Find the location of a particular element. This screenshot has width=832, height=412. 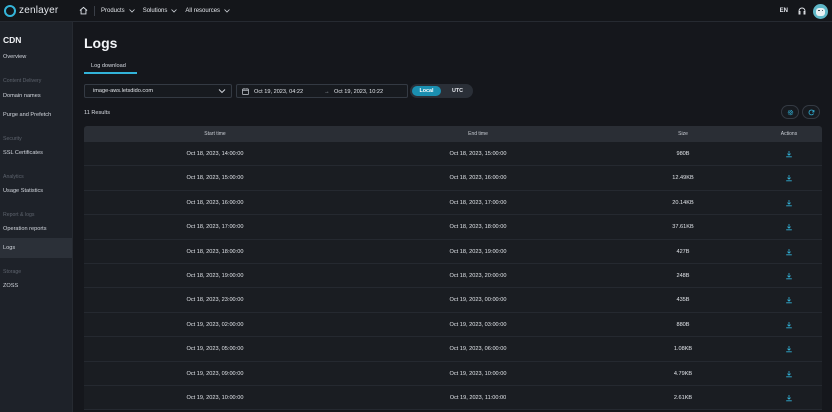

sidebar-item-logs: Logs is located at coordinates (9, 248).